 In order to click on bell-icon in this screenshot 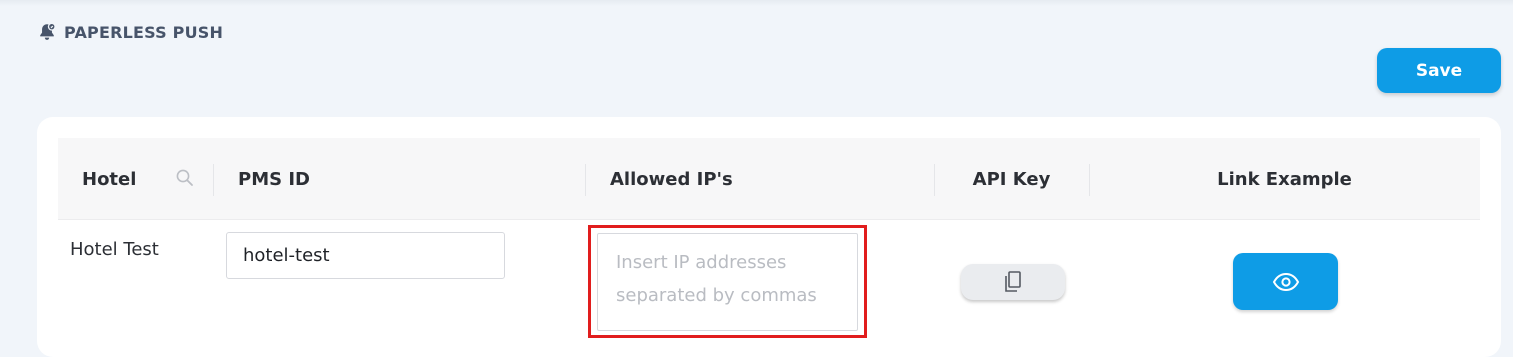, I will do `click(48, 31)`.